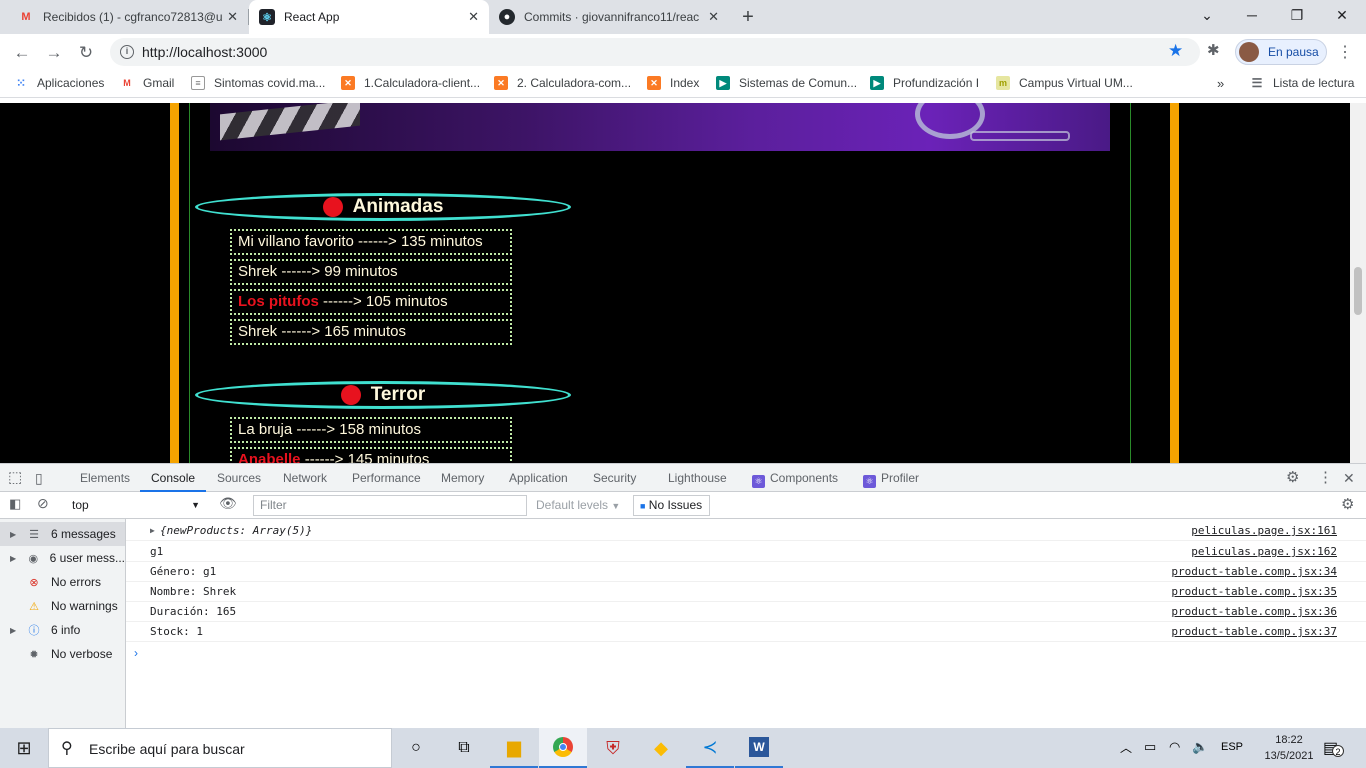 This screenshot has width=1366, height=768. What do you see at coordinates (1175, 51) in the screenshot?
I see `bookmark-star-icon: ★` at bounding box center [1175, 51].